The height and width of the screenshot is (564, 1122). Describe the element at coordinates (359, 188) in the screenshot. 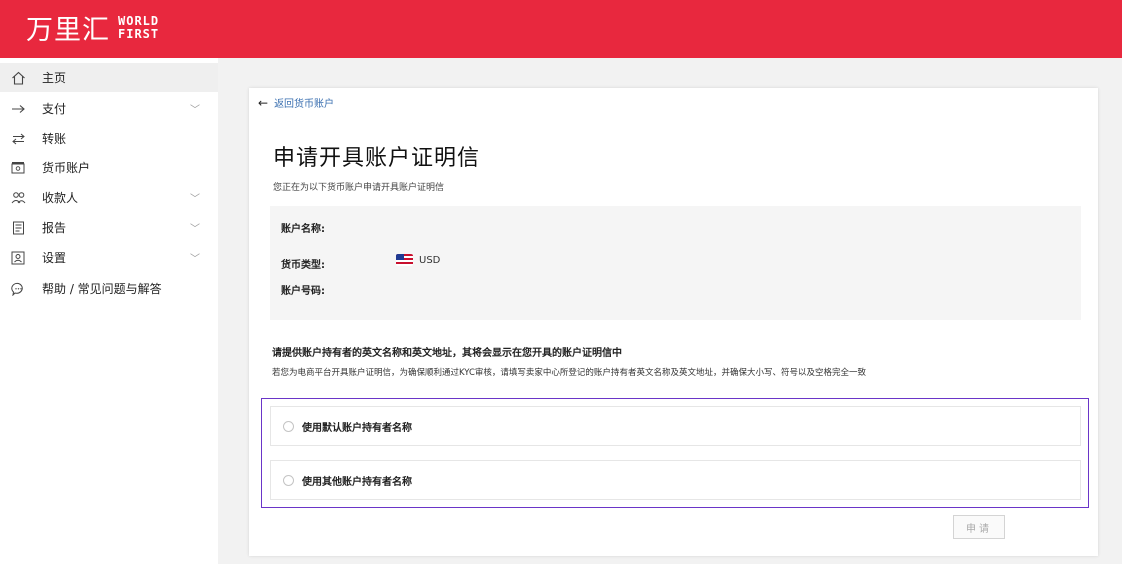

I see `page-subtitle: 您正在为以下货币账户申请开具账户证明信` at that location.